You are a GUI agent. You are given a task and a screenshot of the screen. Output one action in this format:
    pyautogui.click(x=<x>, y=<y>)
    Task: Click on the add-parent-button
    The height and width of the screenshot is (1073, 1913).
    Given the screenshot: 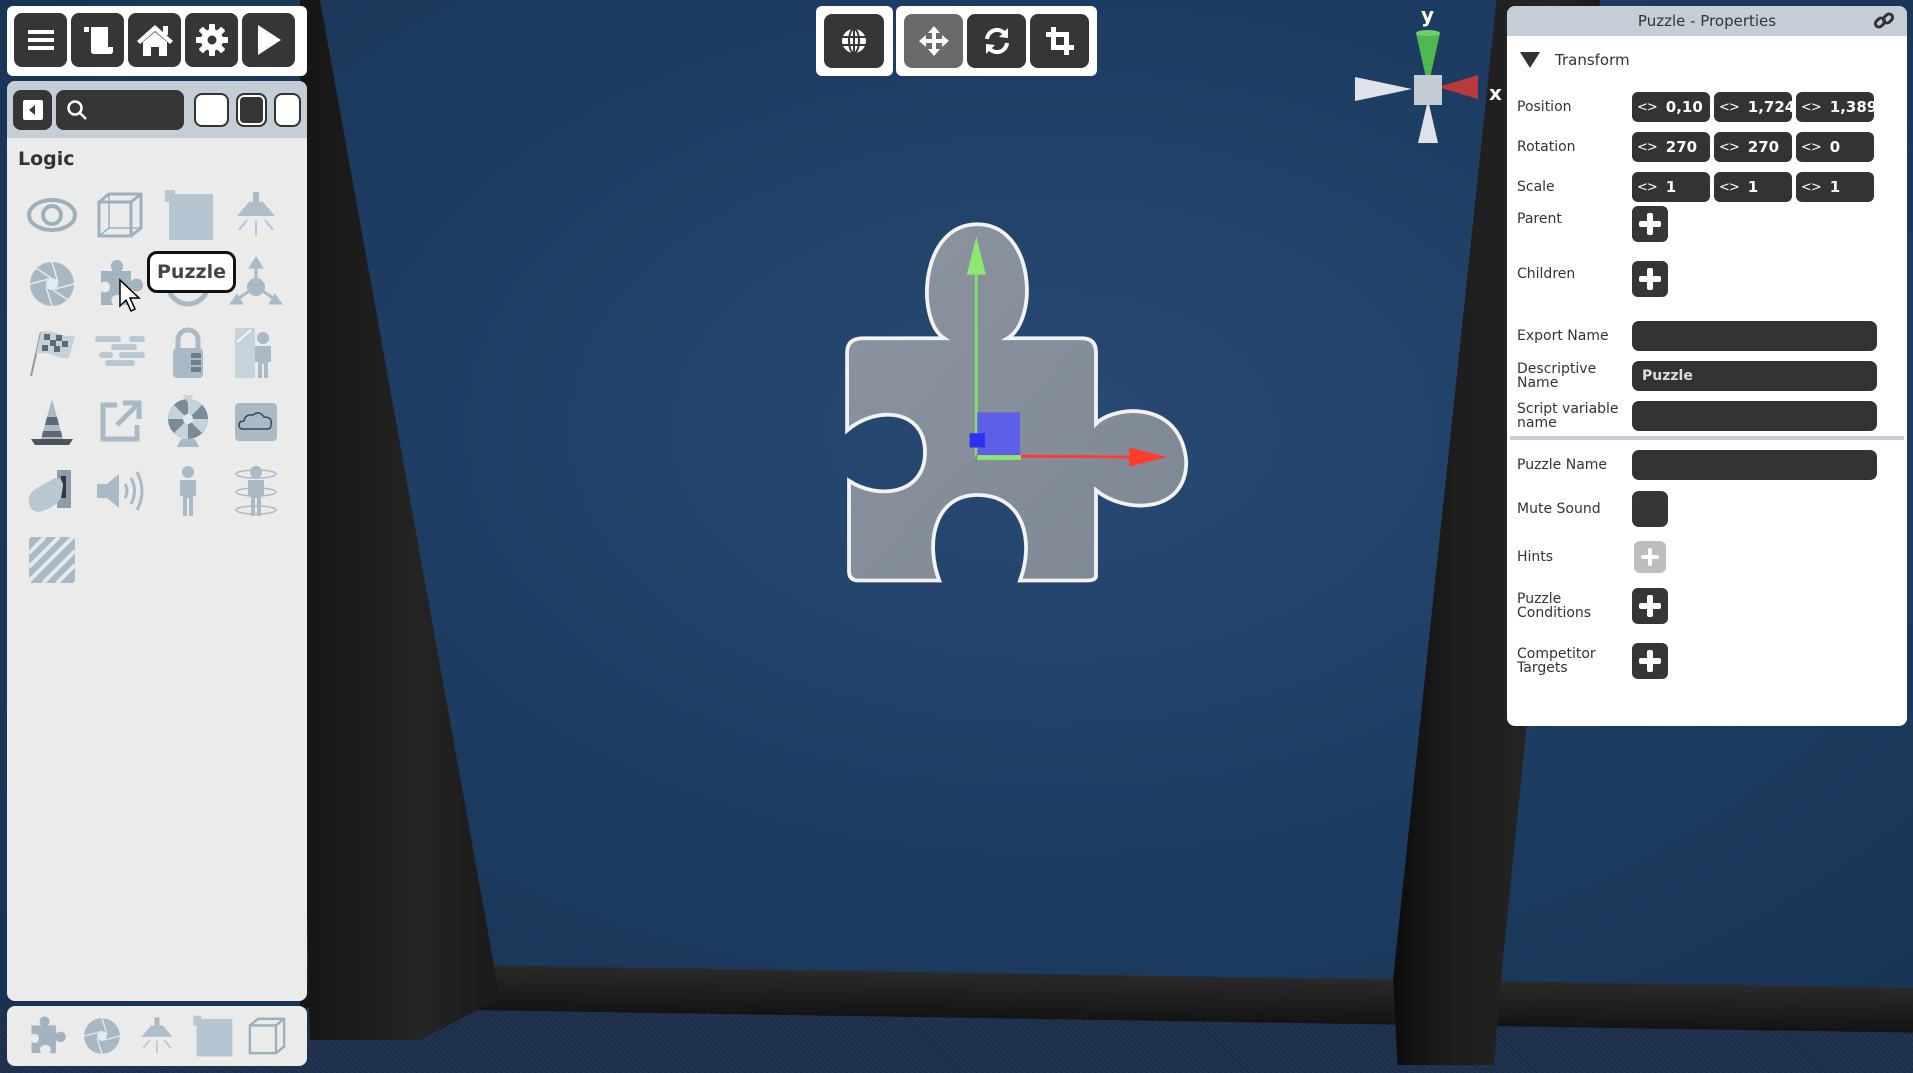 What is the action you would take?
    pyautogui.click(x=1650, y=224)
    